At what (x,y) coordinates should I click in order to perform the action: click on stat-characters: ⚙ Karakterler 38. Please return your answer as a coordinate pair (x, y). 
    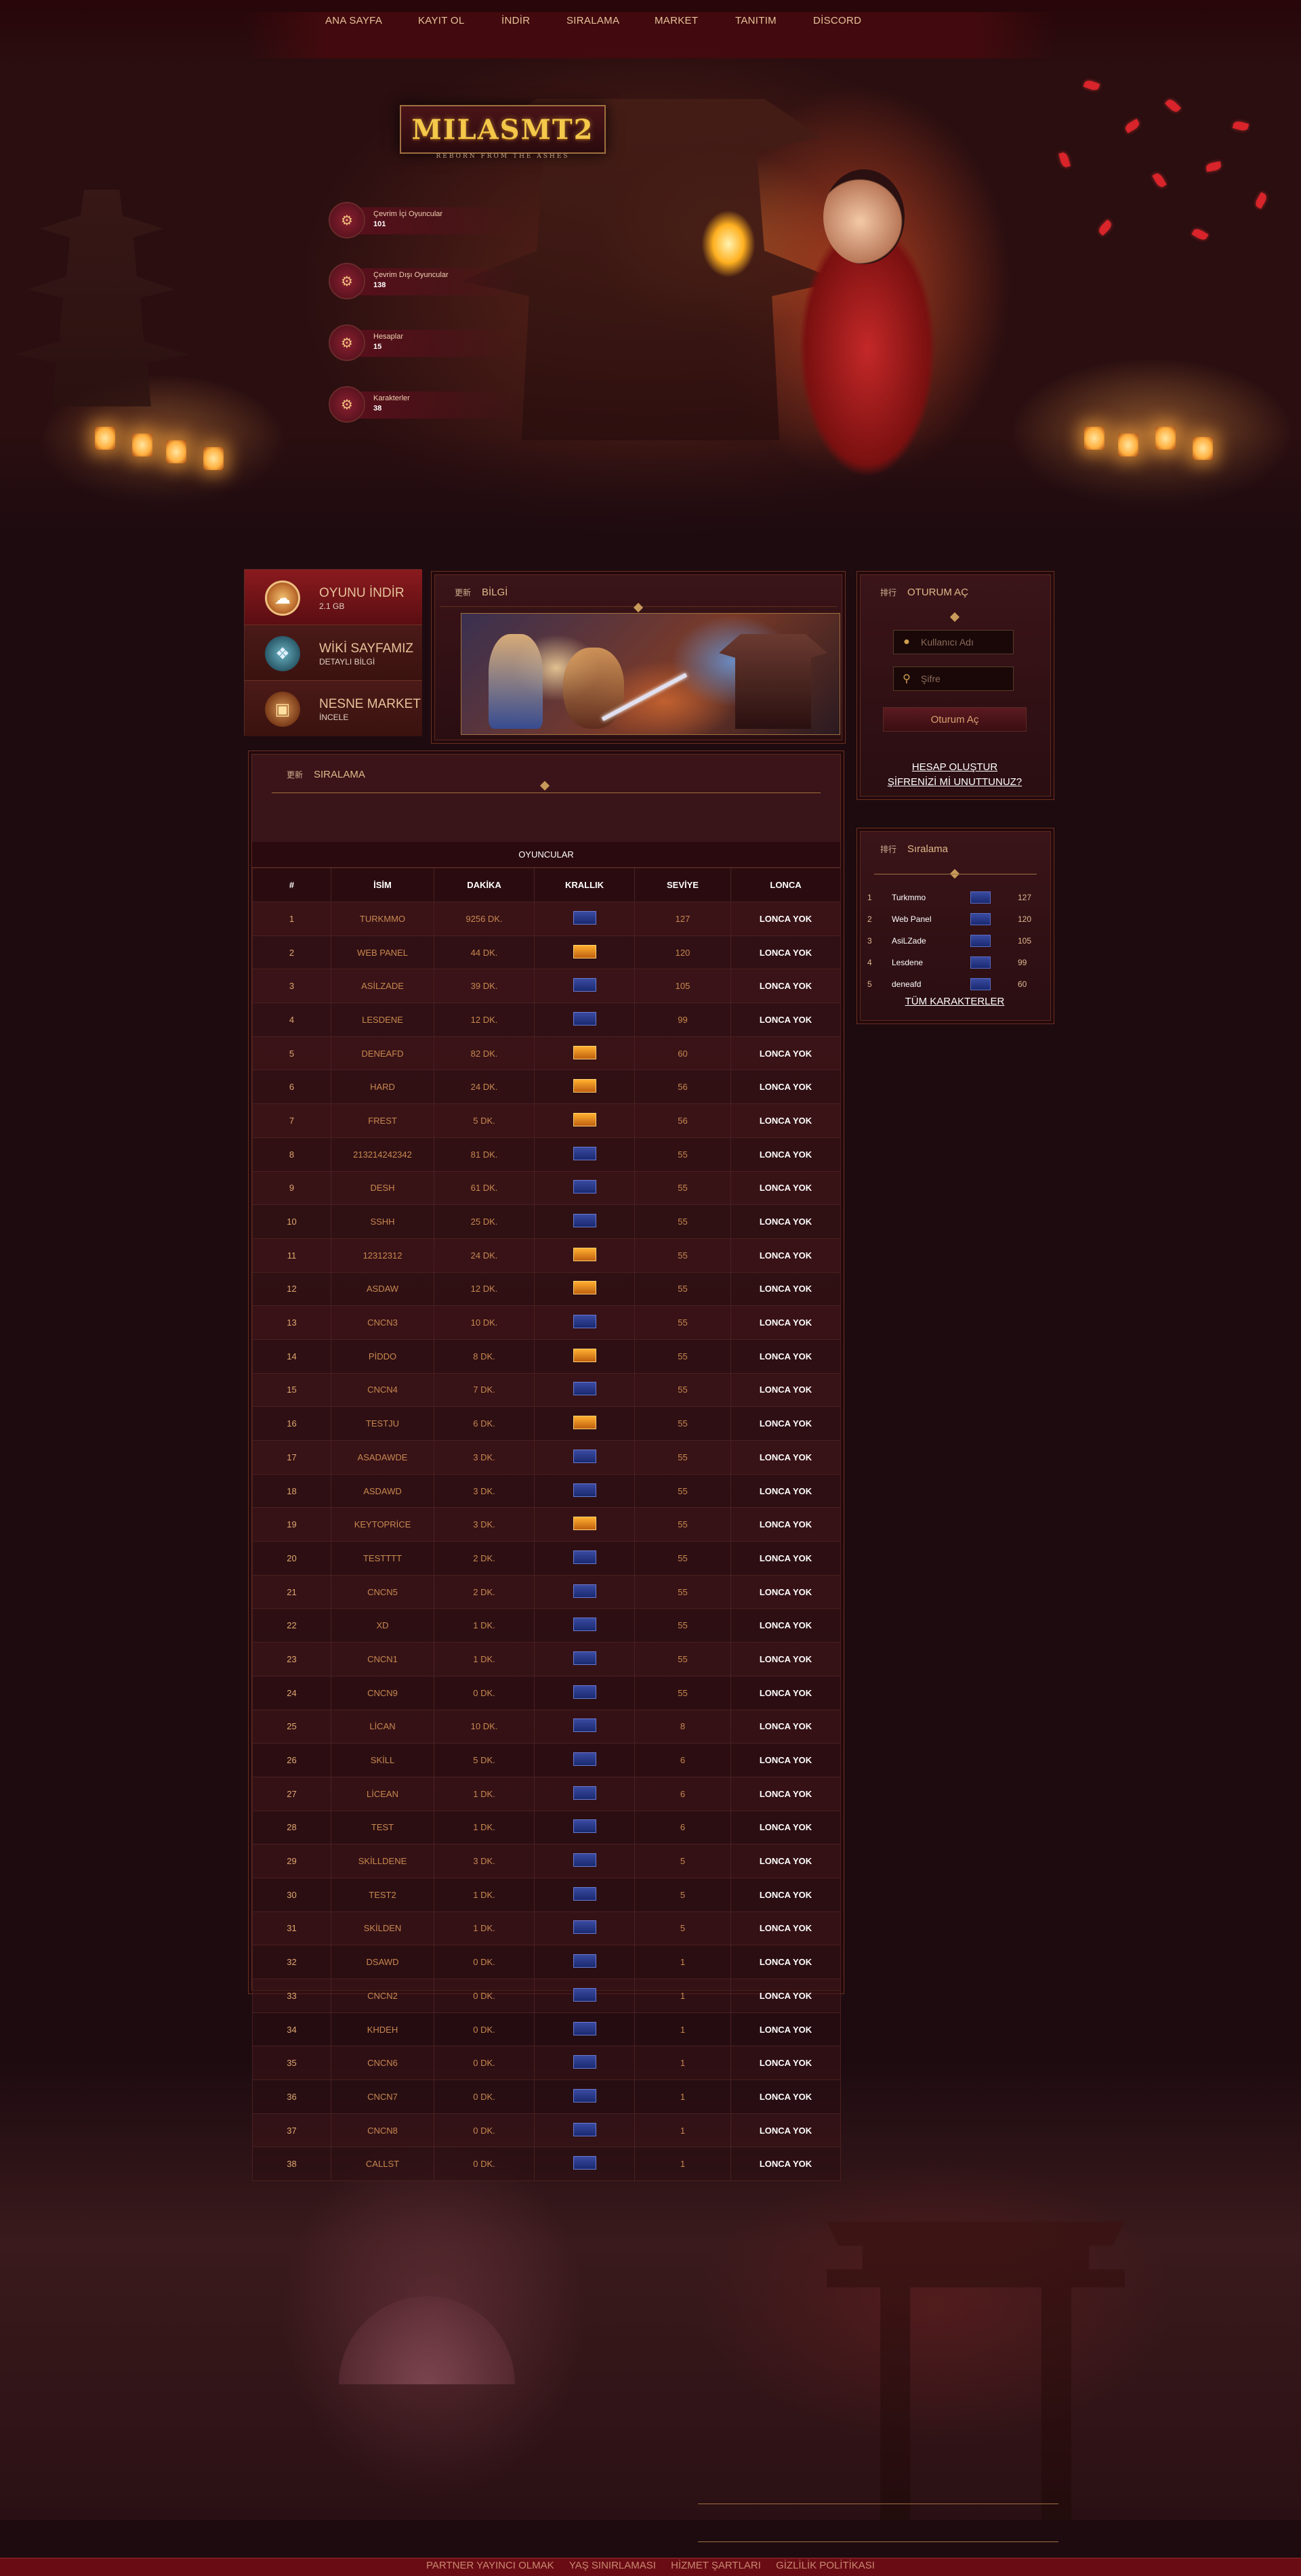
    Looking at the image, I should click on (430, 405).